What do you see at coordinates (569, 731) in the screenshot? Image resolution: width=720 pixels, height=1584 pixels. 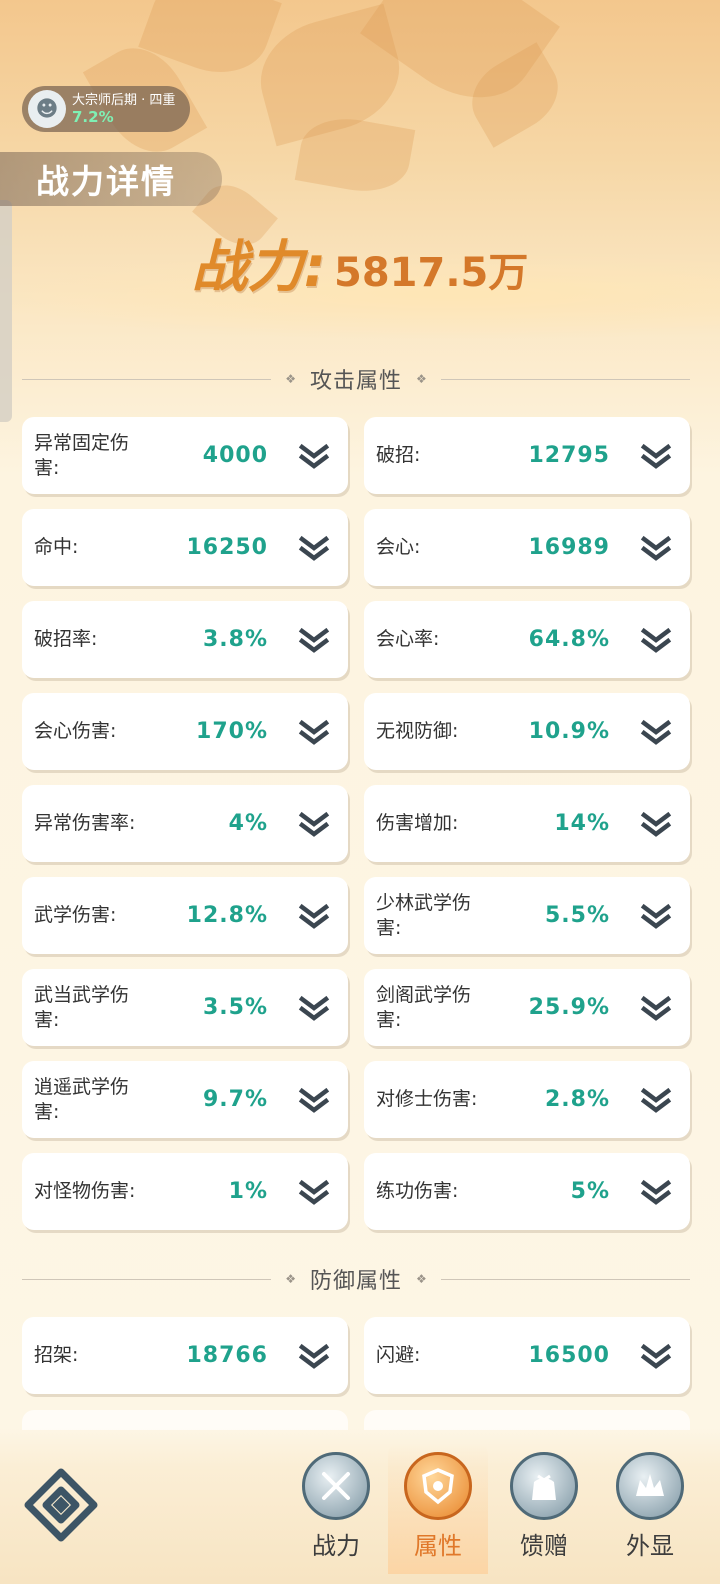 I see `stat-value: 10.9%` at bounding box center [569, 731].